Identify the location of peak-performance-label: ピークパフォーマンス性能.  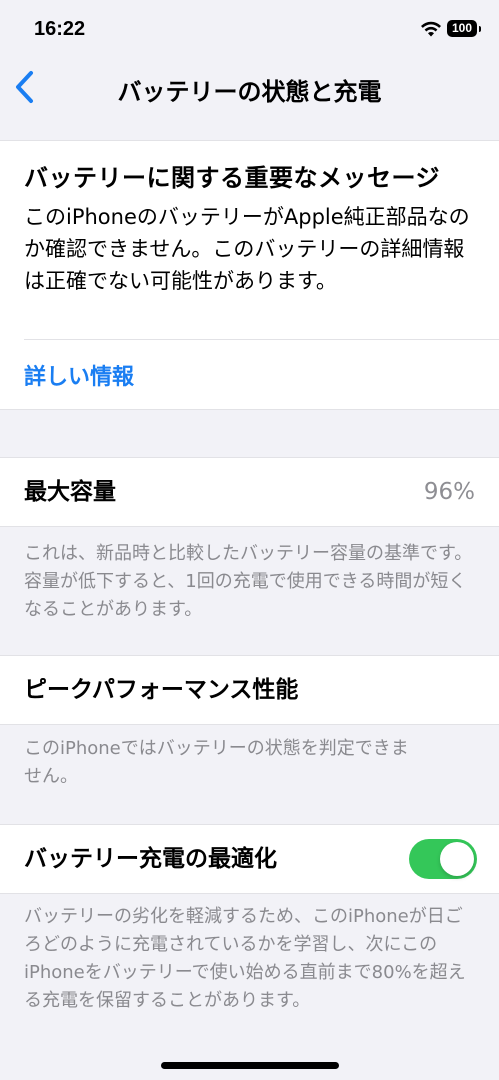
(161, 690).